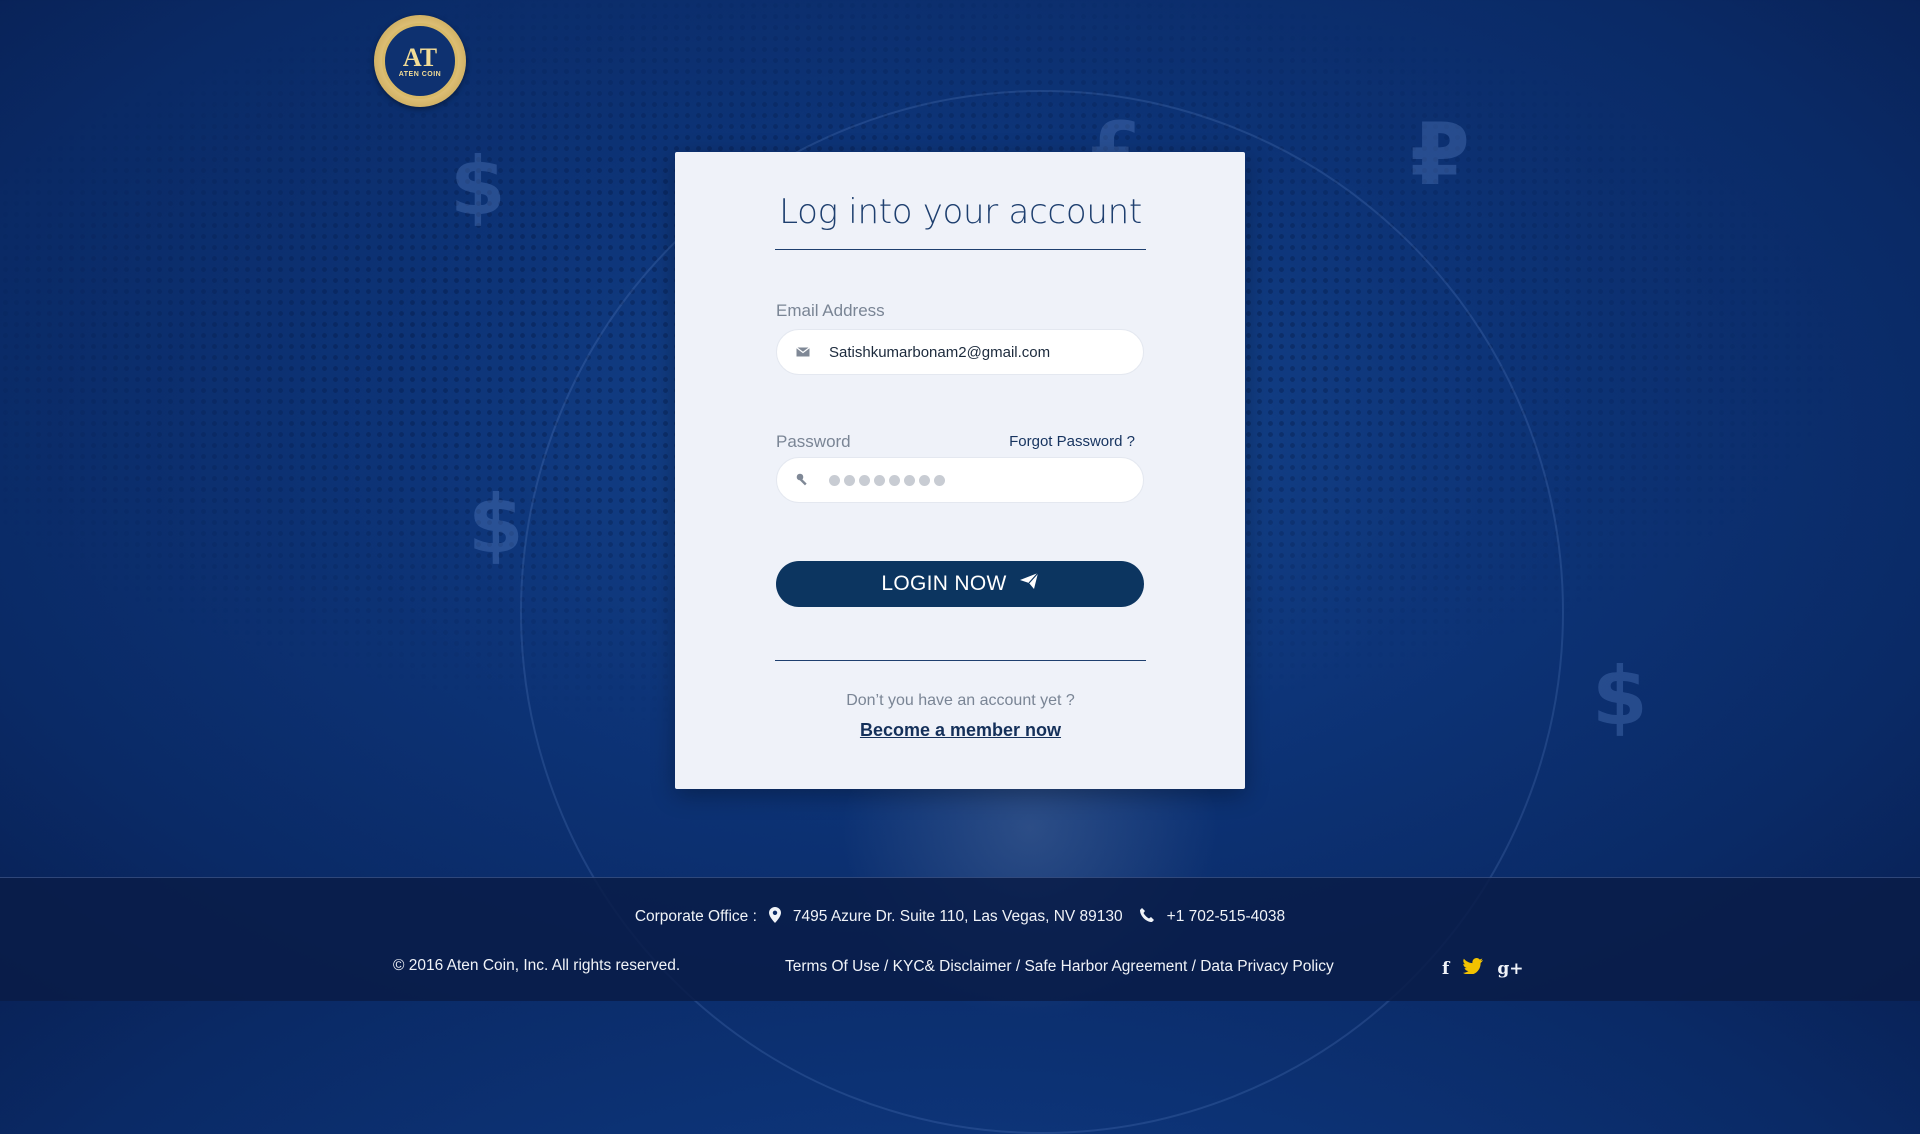 This screenshot has height=1134, width=1920. Describe the element at coordinates (1267, 966) in the screenshot. I see `privacy-policy-link: Data Privacy Policy` at that location.